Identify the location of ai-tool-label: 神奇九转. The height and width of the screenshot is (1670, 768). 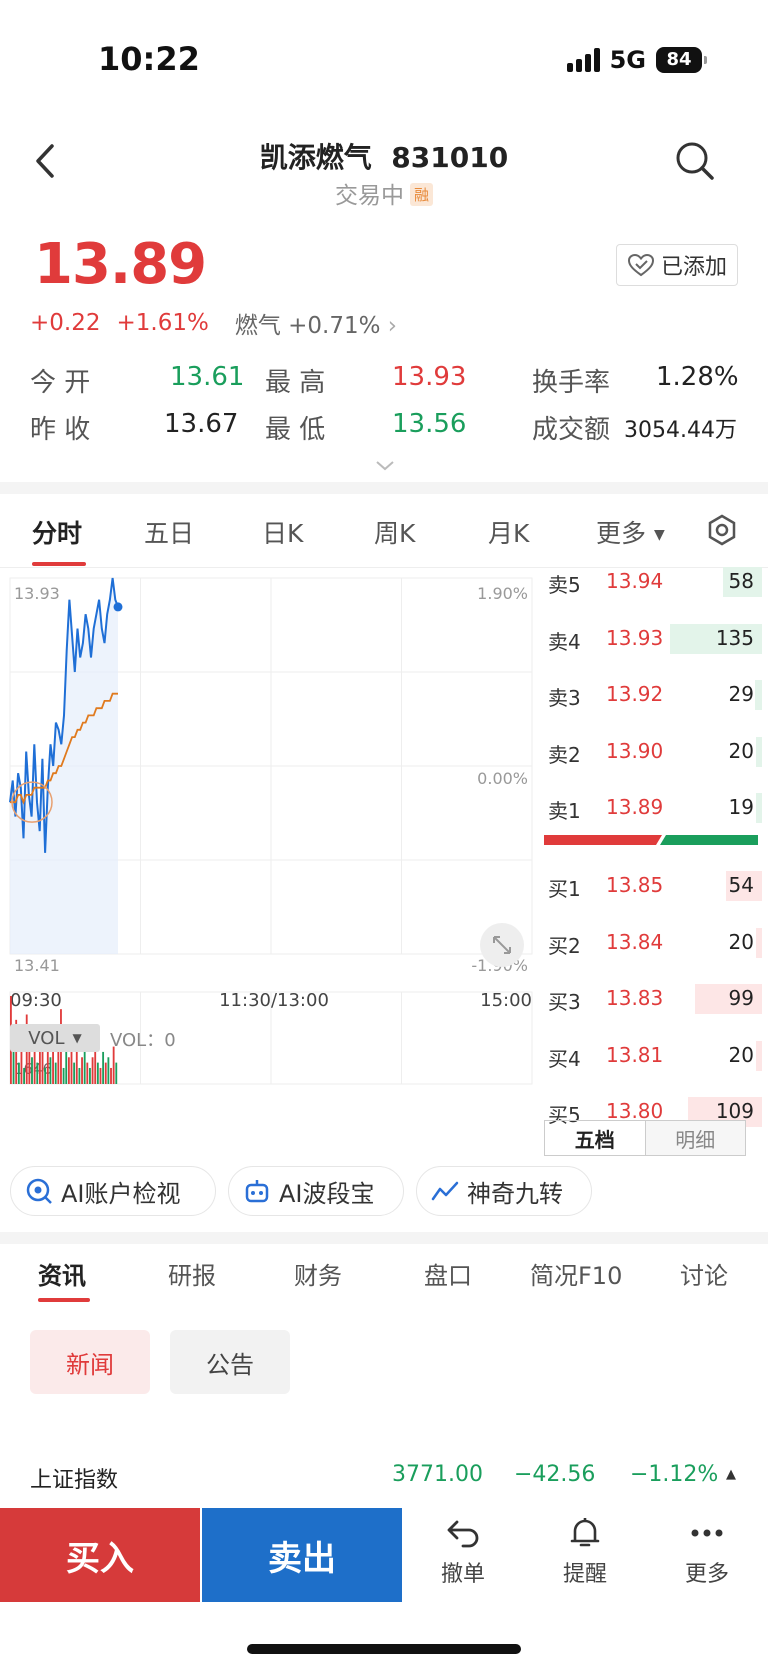
(515, 1193).